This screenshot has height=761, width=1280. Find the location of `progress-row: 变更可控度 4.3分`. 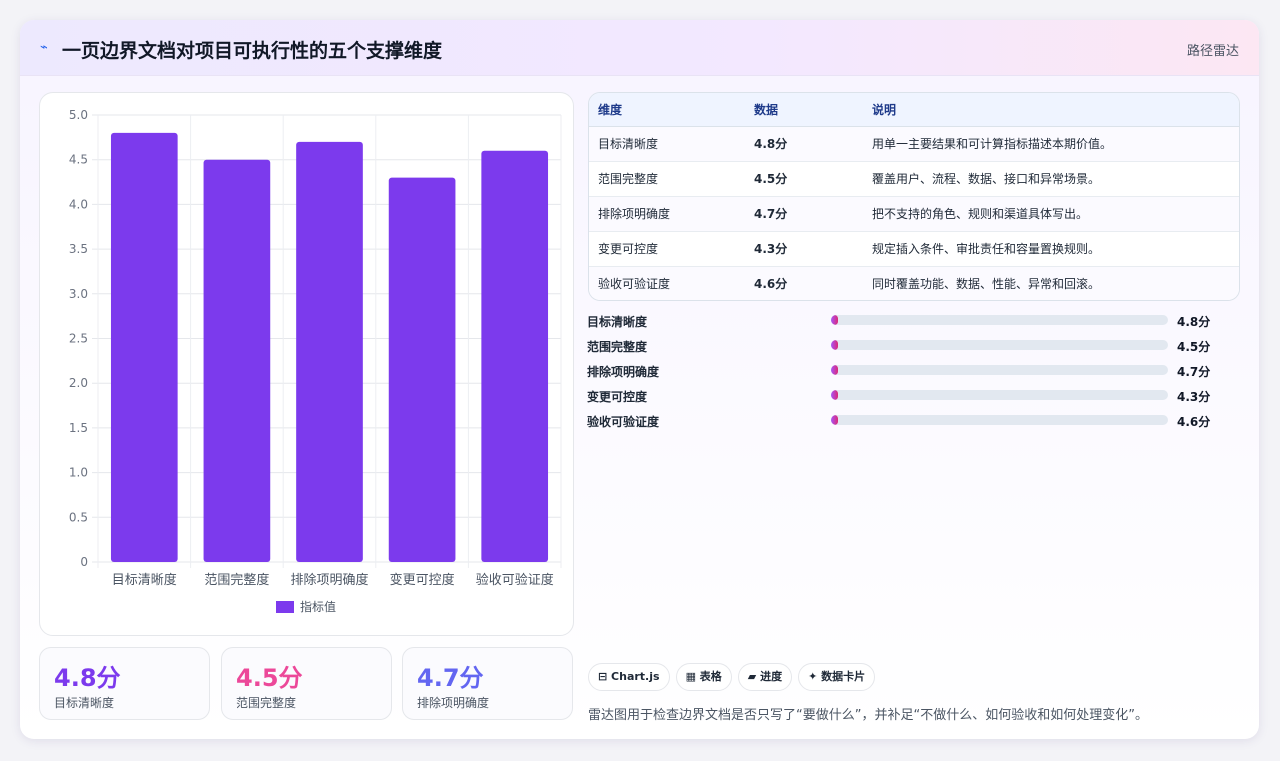

progress-row: 变更可控度 4.3分 is located at coordinates (917, 399).